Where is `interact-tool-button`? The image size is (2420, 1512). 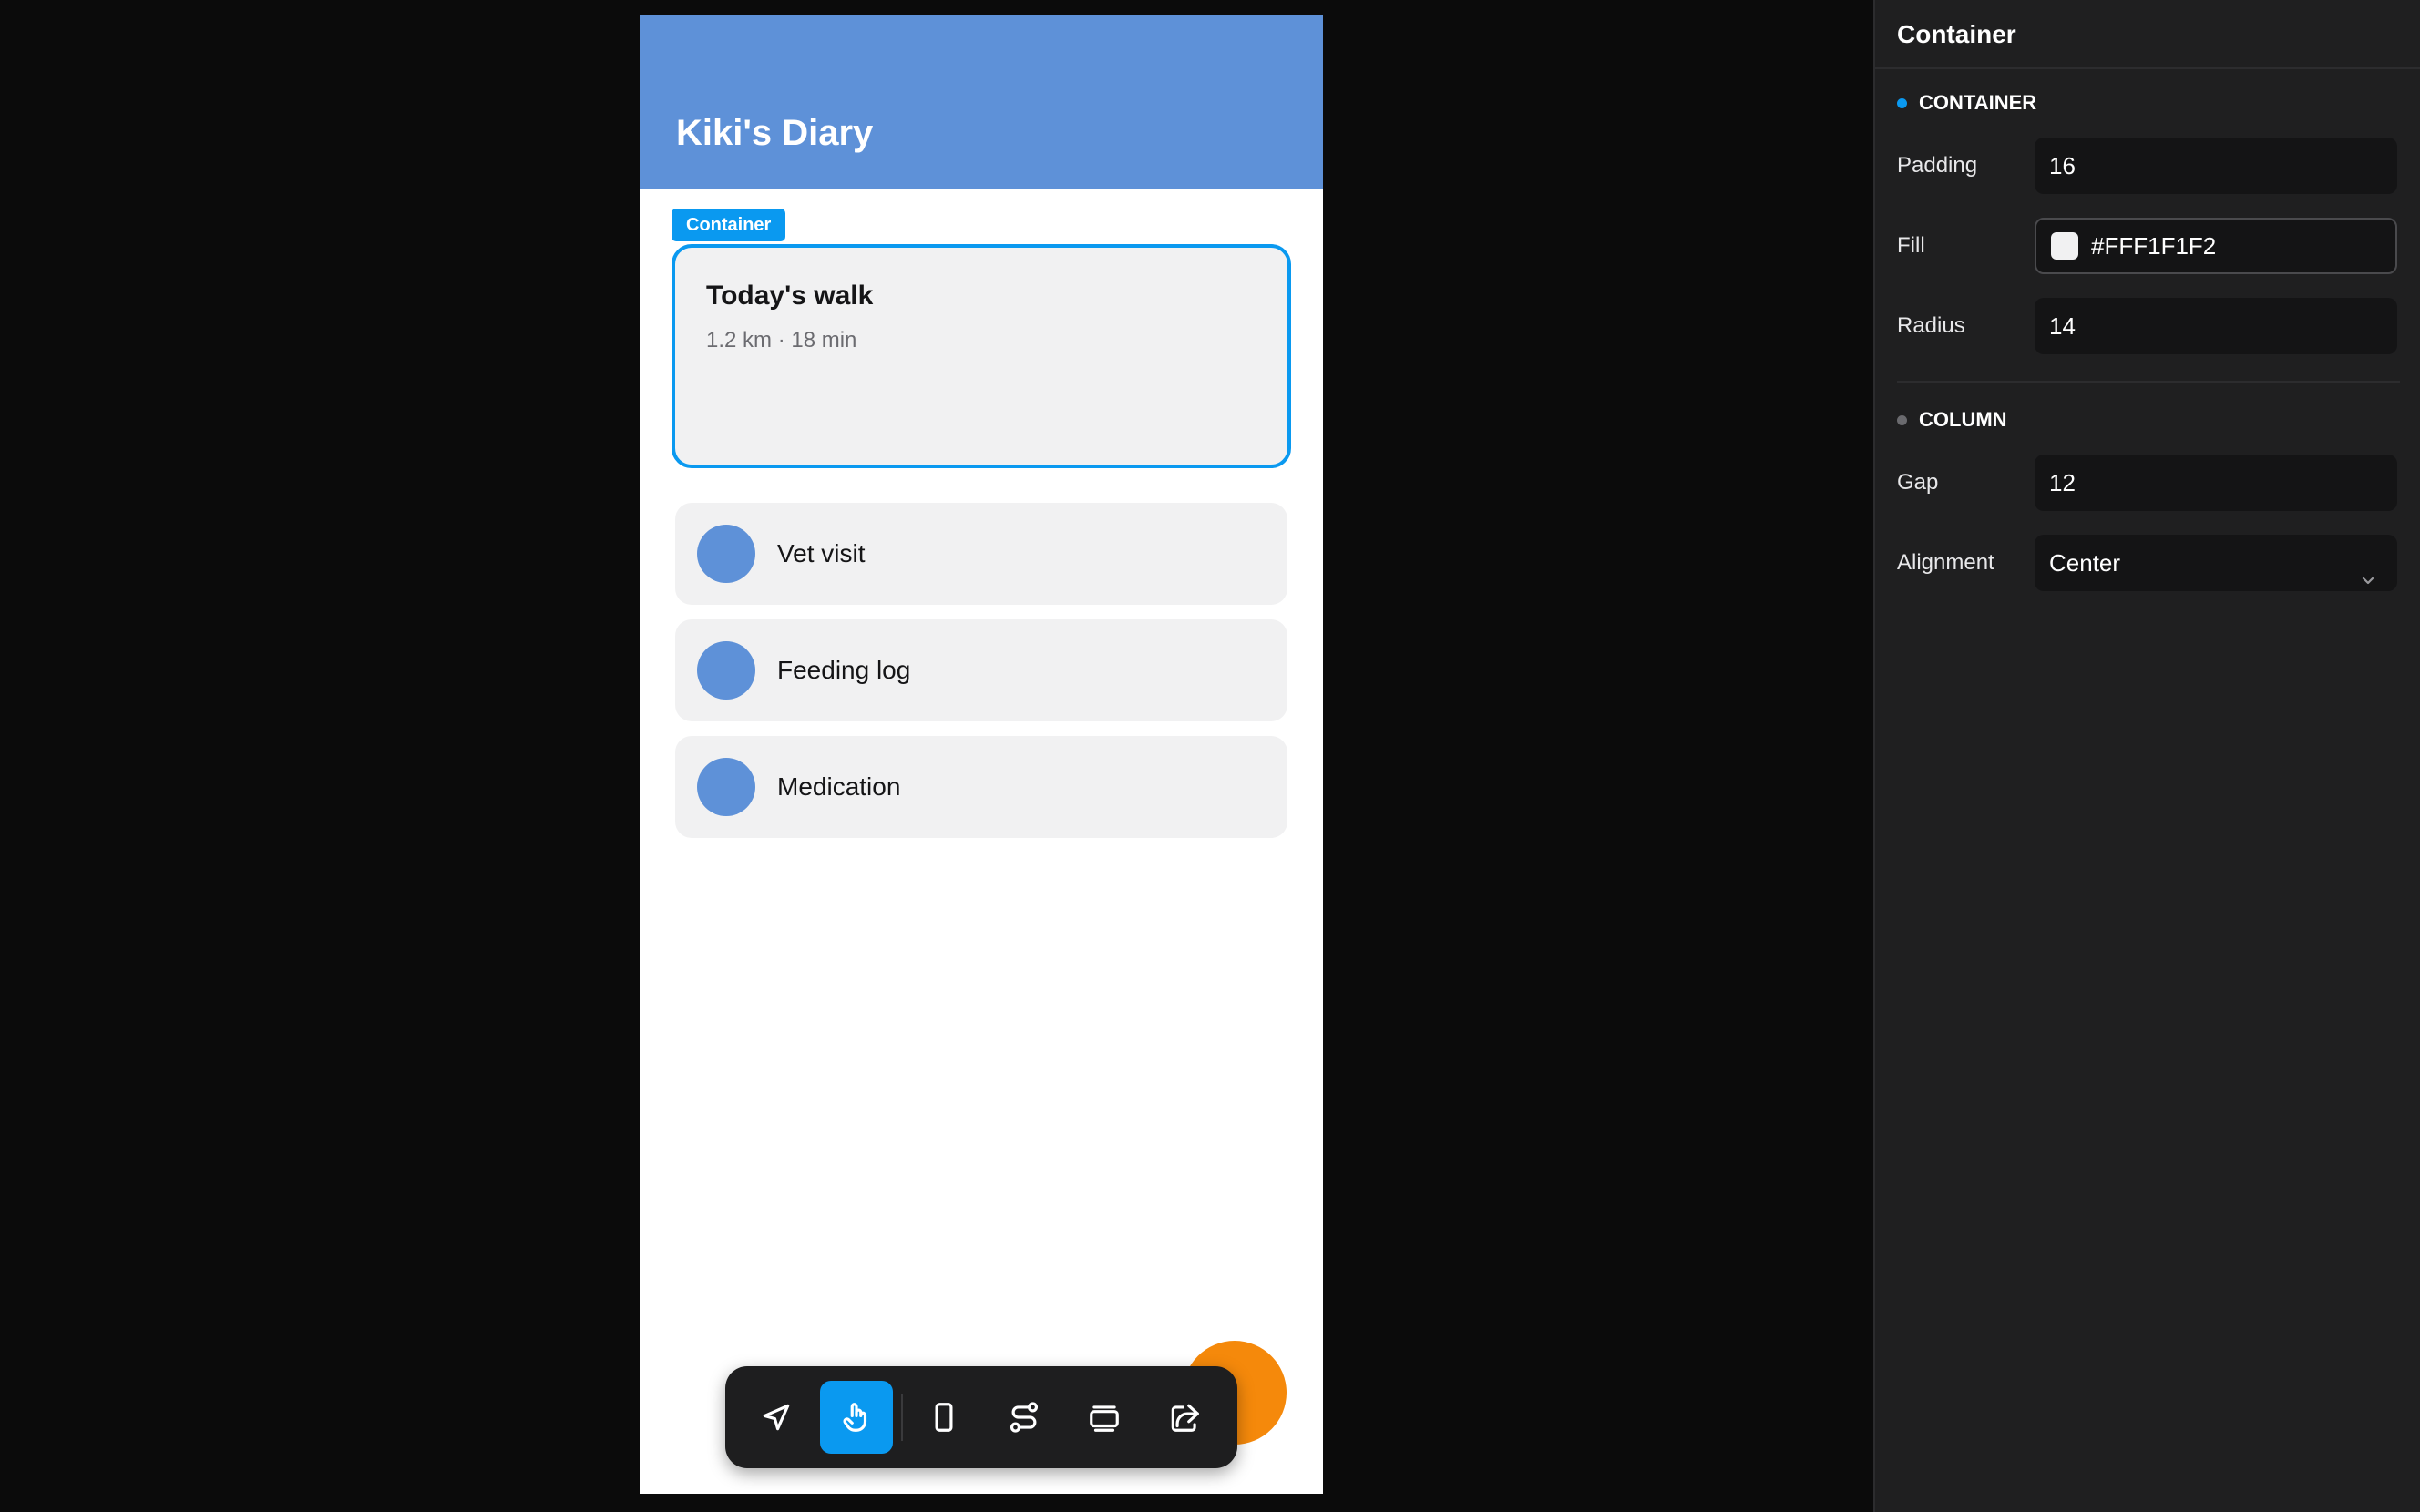 interact-tool-button is located at coordinates (856, 1417).